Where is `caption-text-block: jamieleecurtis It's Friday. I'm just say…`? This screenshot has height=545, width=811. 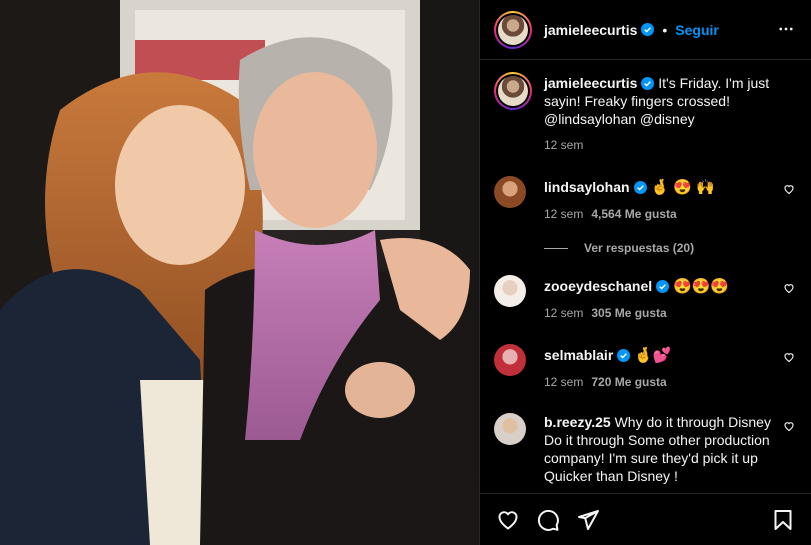 caption-text-block: jamieleecurtis It's Friday. I'm just say… is located at coordinates (659, 101).